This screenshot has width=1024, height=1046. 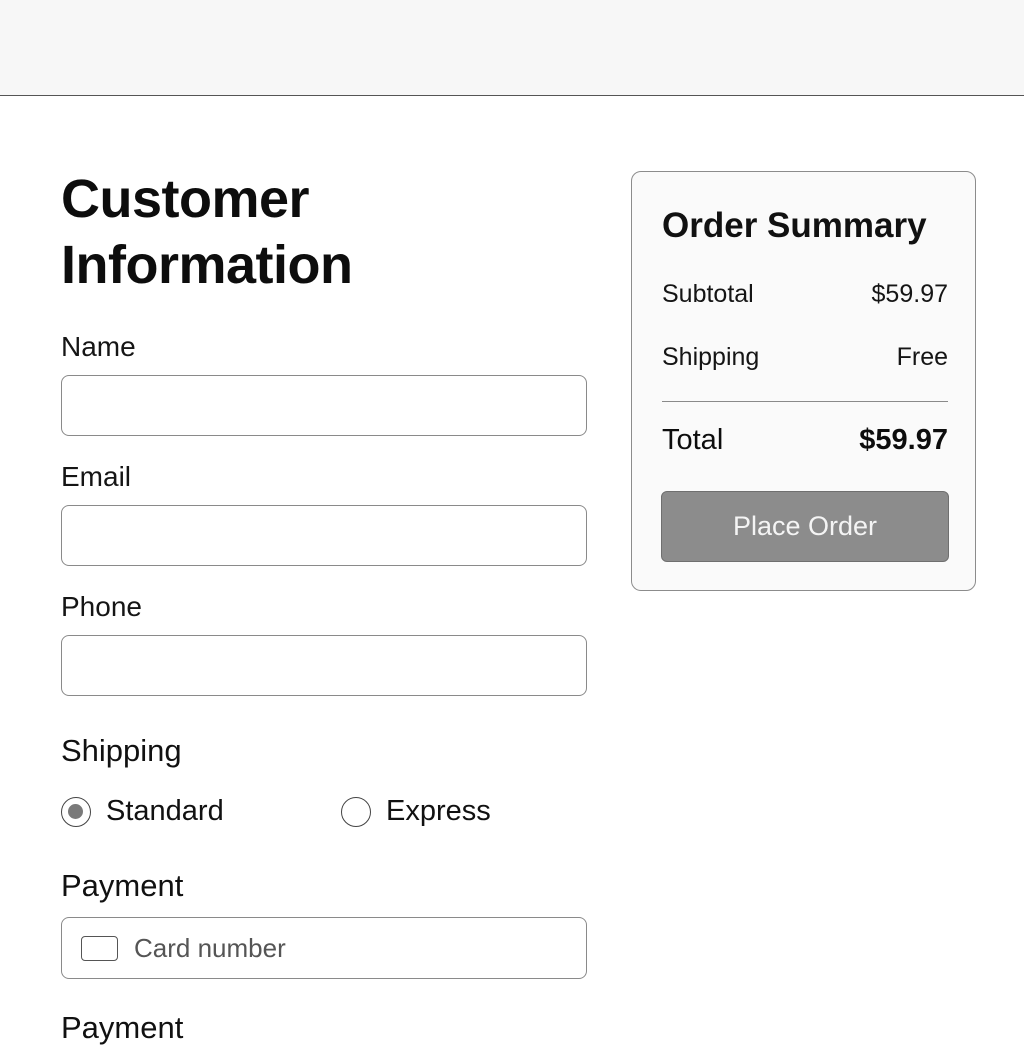 What do you see at coordinates (805, 440) in the screenshot?
I see `total-row: Total $59.97` at bounding box center [805, 440].